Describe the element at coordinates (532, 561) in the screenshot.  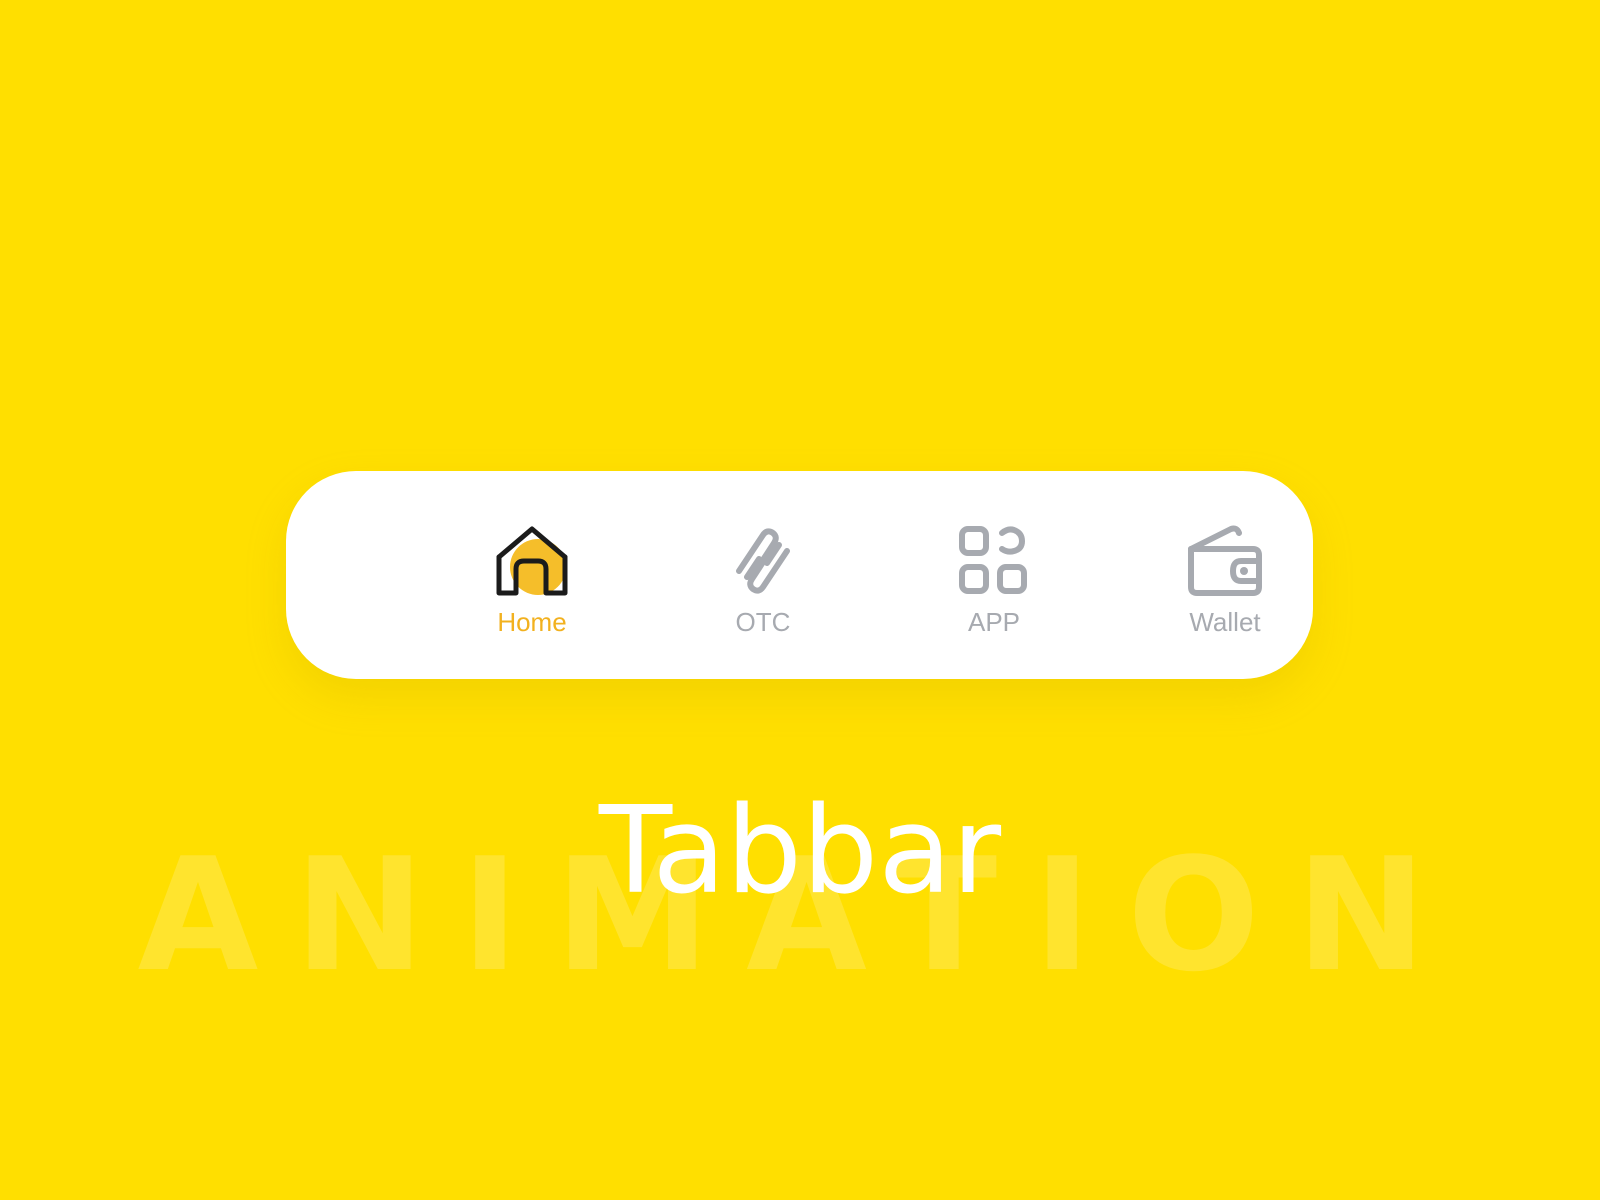
I see `home-icon` at that location.